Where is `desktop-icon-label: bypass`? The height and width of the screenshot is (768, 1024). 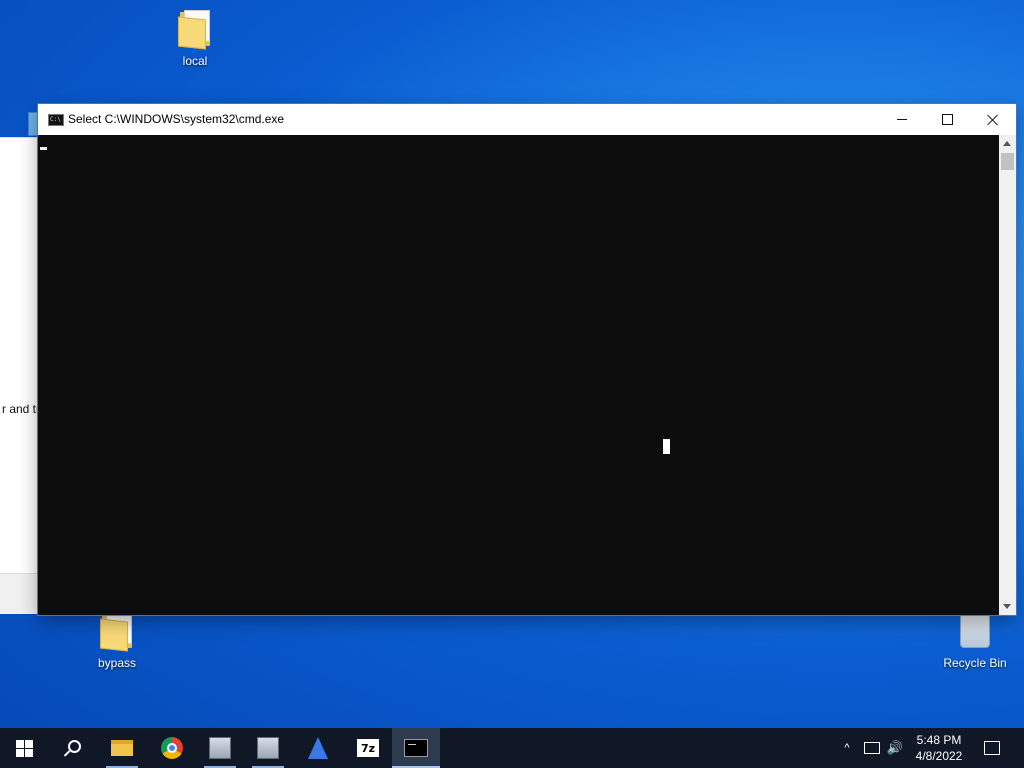 desktop-icon-label: bypass is located at coordinates (117, 663).